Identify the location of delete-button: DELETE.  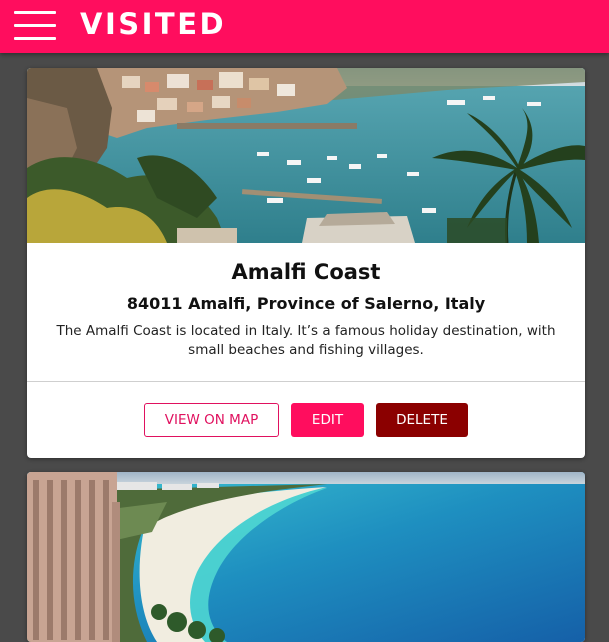
(422, 420).